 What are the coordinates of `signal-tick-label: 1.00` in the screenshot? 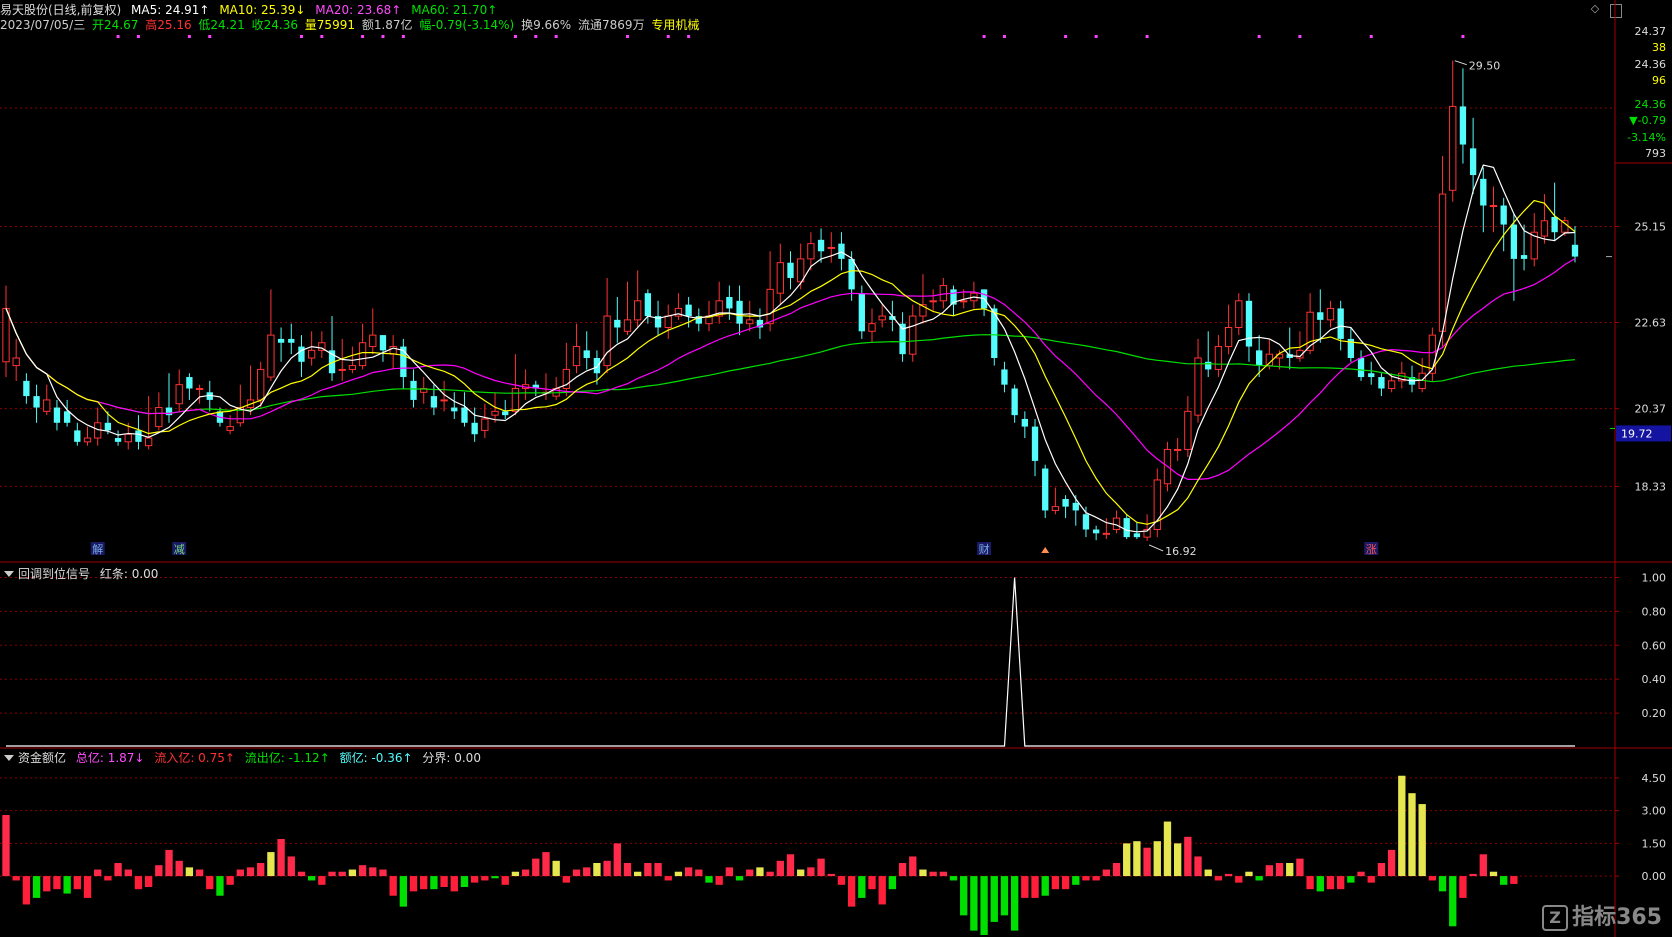 It's located at (1654, 577).